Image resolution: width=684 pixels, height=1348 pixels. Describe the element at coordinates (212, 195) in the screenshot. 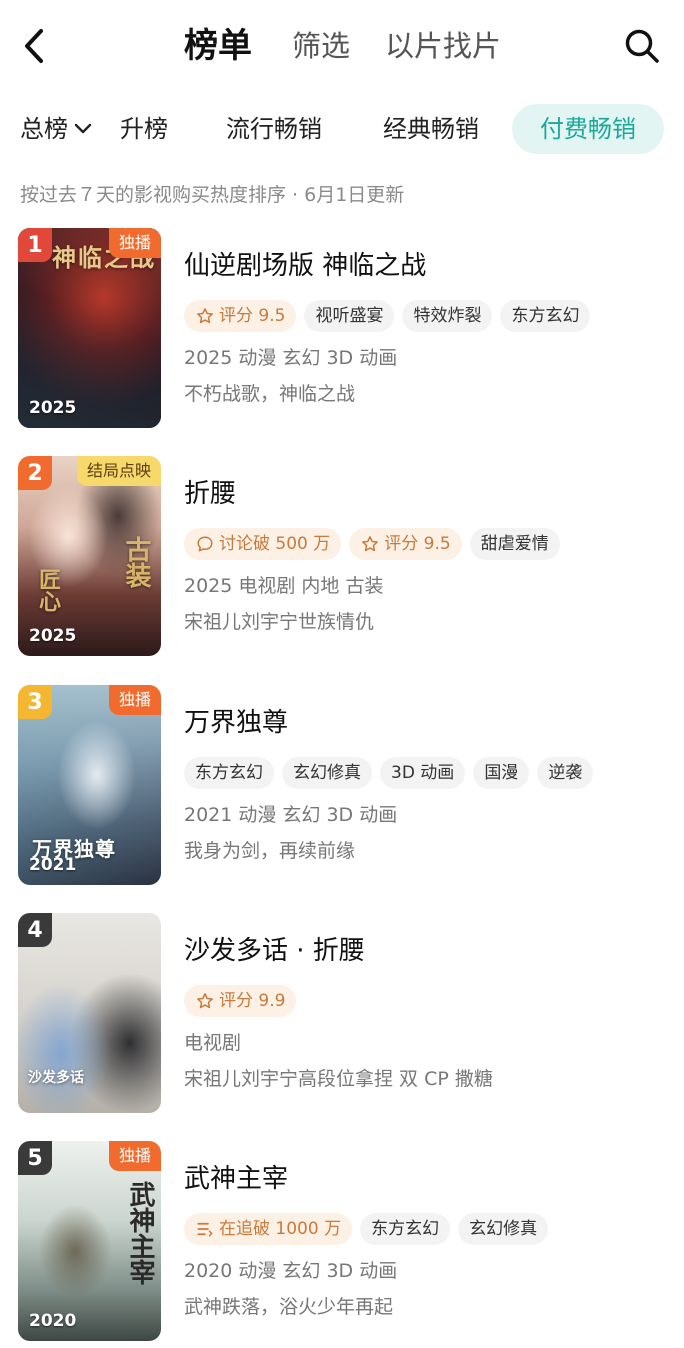

I see `ranking-description: 按过去７天的影视购买热度排序 · 6月1日更新` at that location.